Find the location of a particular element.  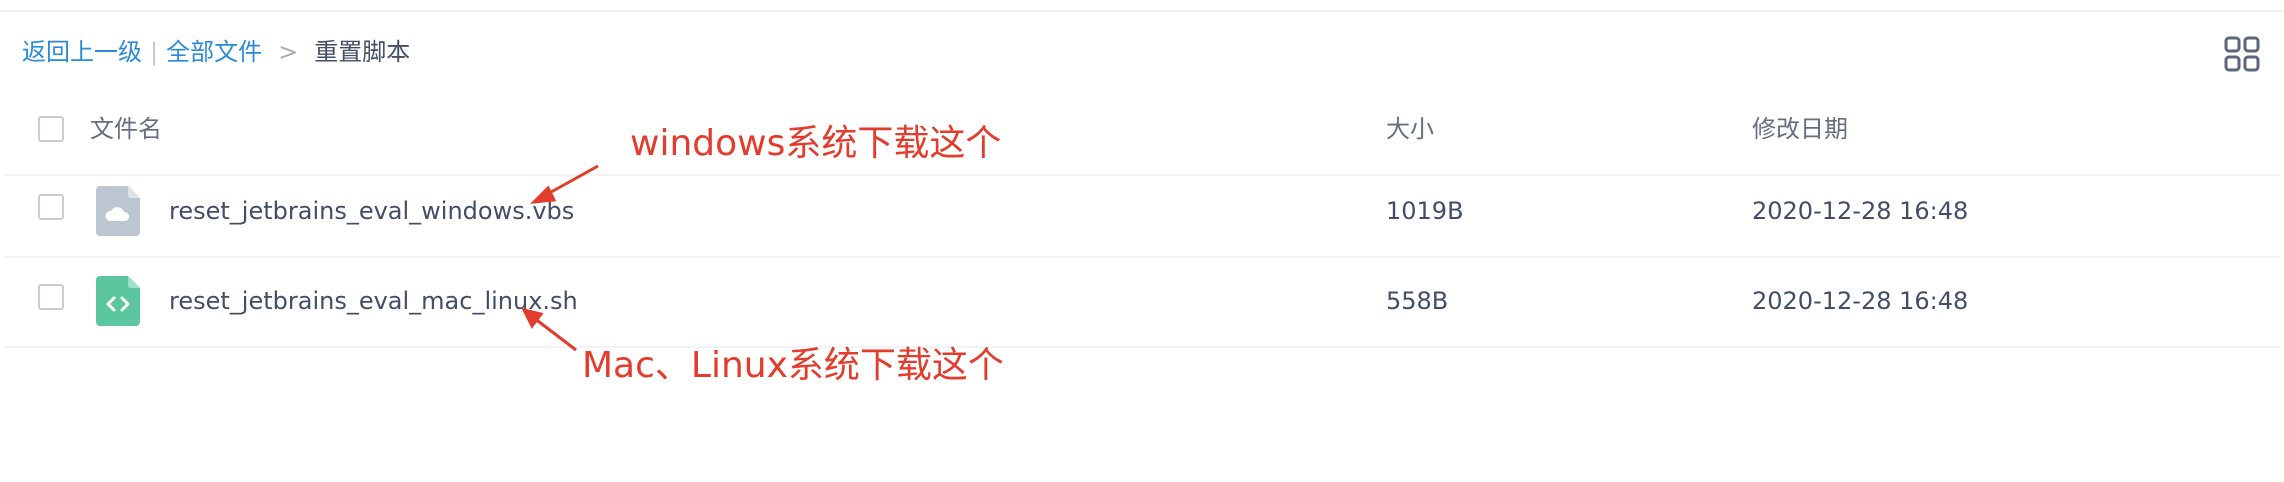

file-name: reset_jetbrains_eval_windows.vbs is located at coordinates (371, 211).